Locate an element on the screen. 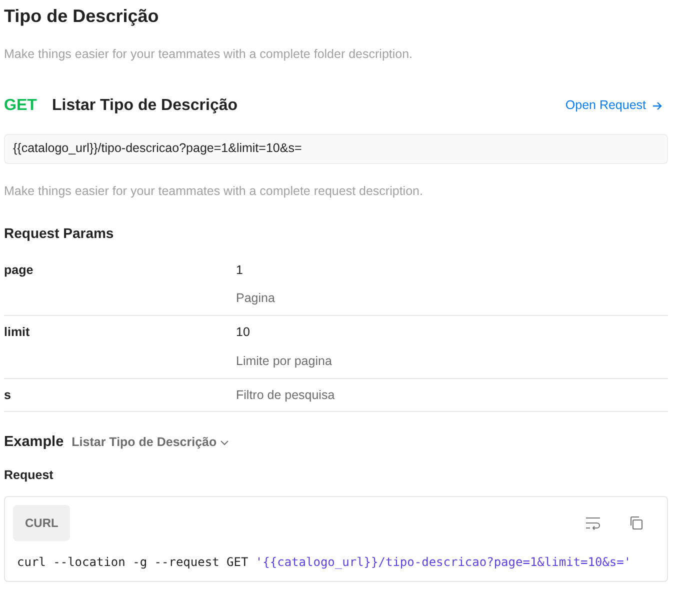 The width and height of the screenshot is (680, 591). open-request-link: Open Request is located at coordinates (613, 106).